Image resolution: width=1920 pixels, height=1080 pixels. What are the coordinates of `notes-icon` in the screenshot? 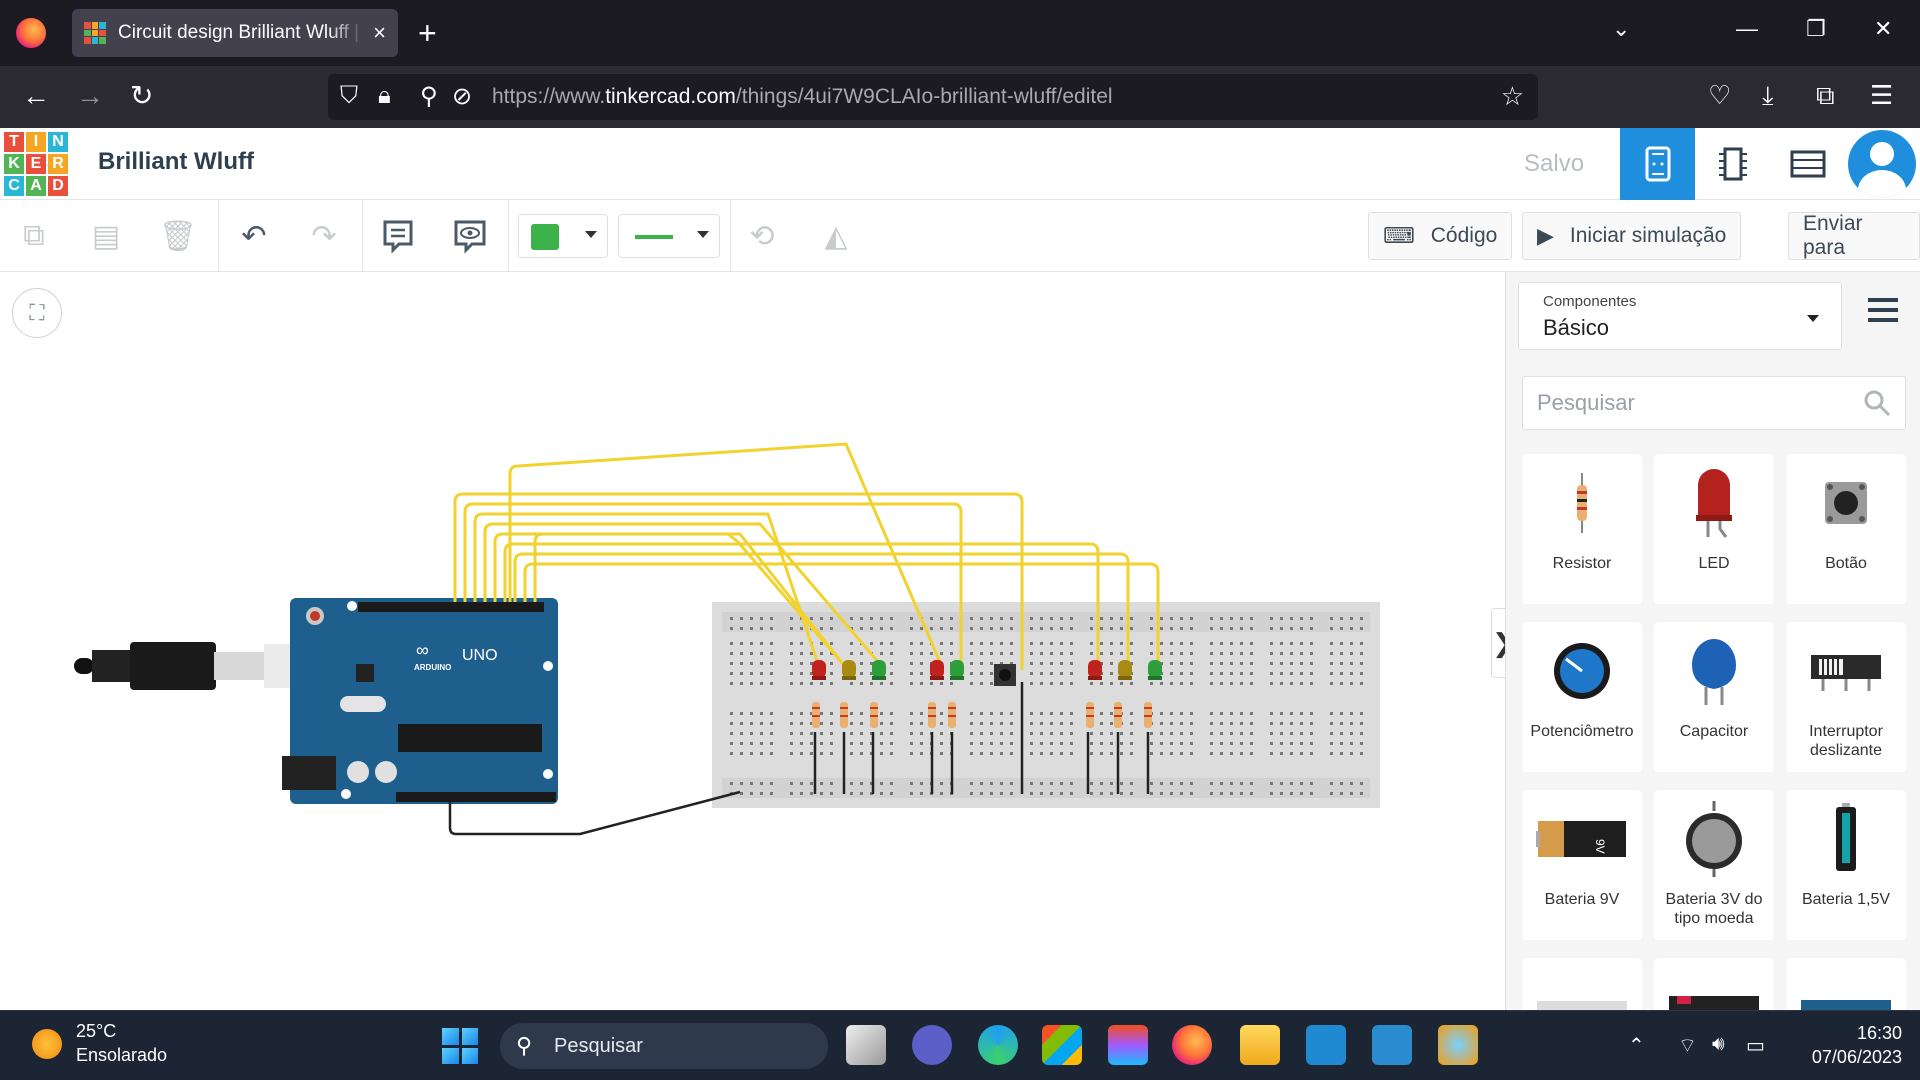 It's located at (398, 236).